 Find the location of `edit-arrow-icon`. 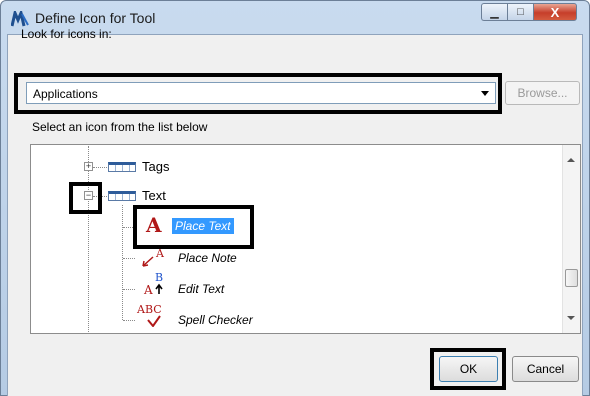

edit-arrow-icon is located at coordinates (159, 288).